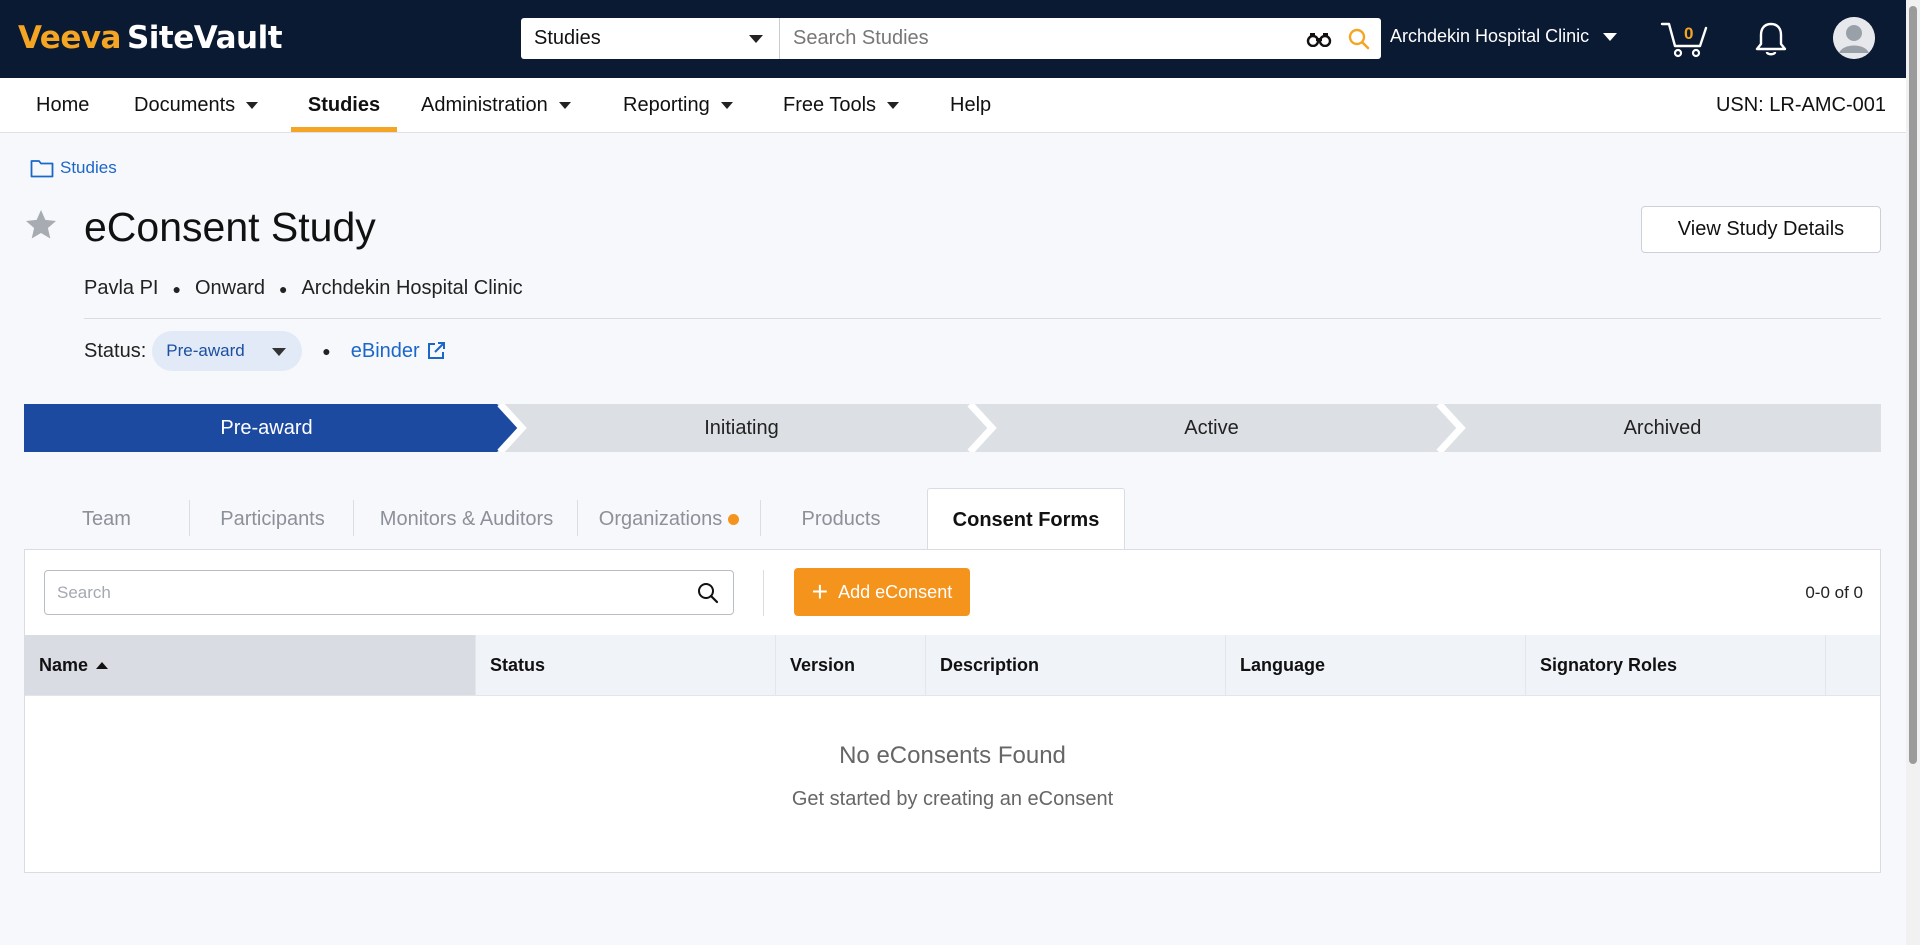 The height and width of the screenshot is (945, 1920). I want to click on global-search: Studies, so click(951, 38).